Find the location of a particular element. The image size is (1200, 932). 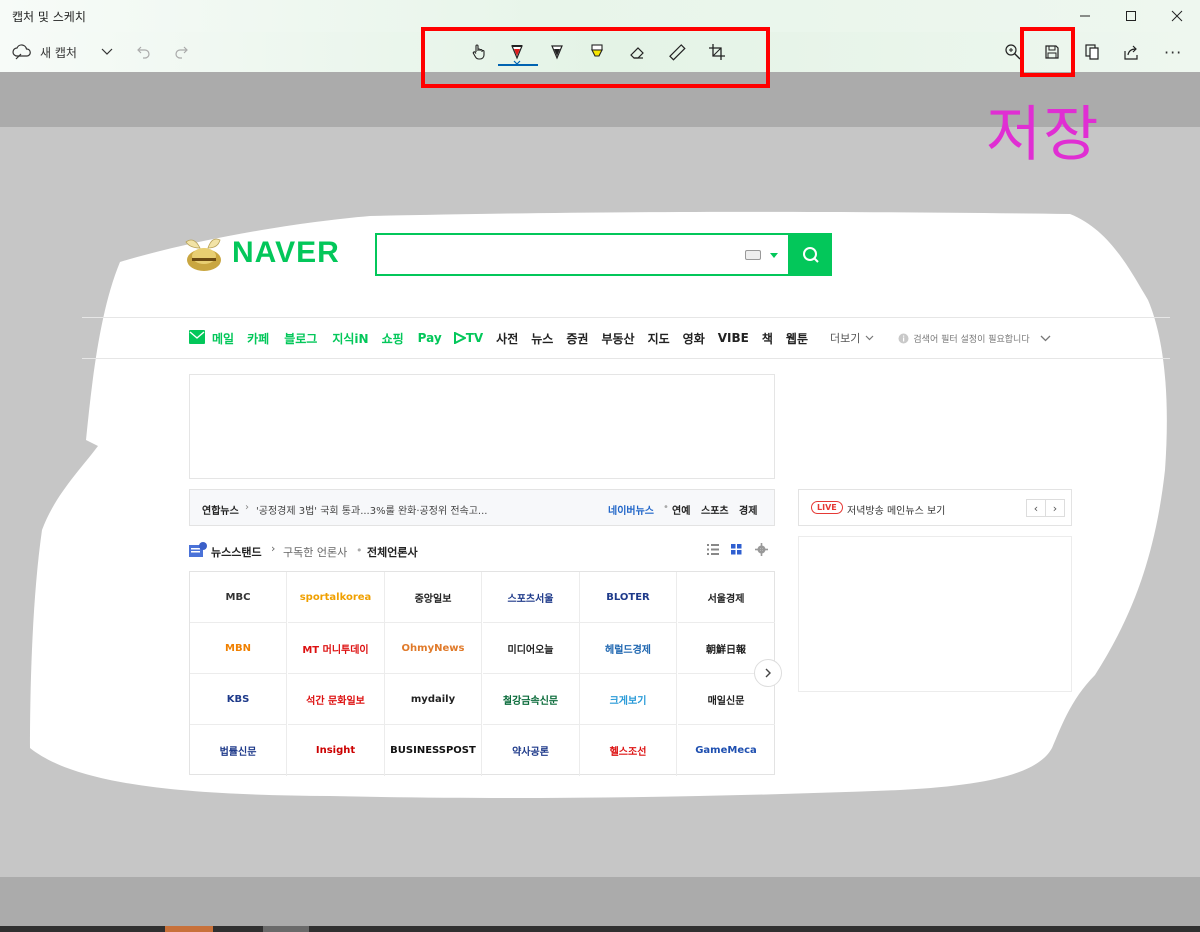

press-logo: 약사공론 is located at coordinates (531, 750).